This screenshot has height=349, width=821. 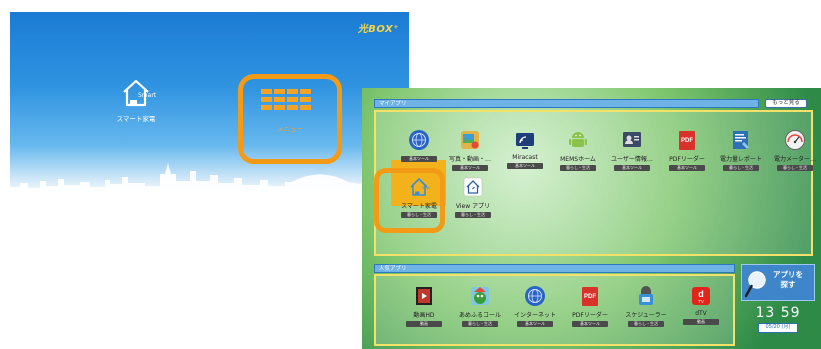 What do you see at coordinates (701, 301) in the screenshot?
I see `svg-text: TV` at bounding box center [701, 301].